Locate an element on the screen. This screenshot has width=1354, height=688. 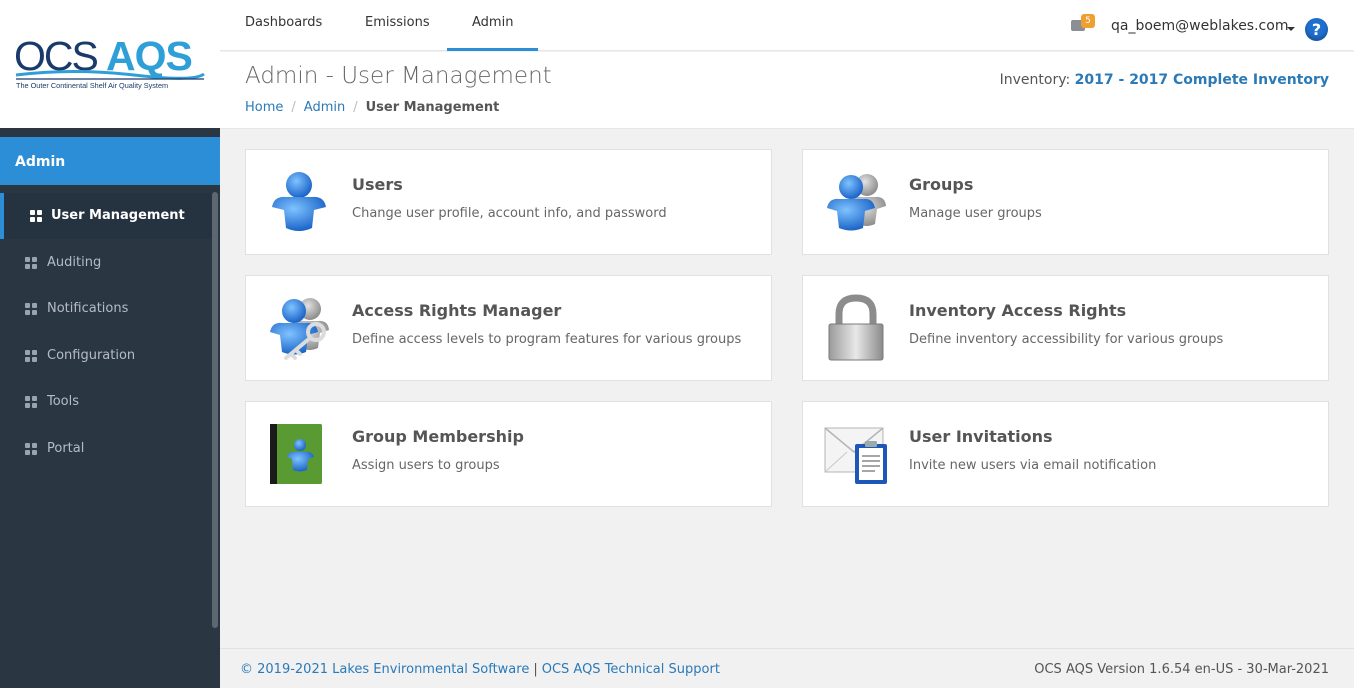
sidebar-item-notifications: Notifications is located at coordinates (106, 309).